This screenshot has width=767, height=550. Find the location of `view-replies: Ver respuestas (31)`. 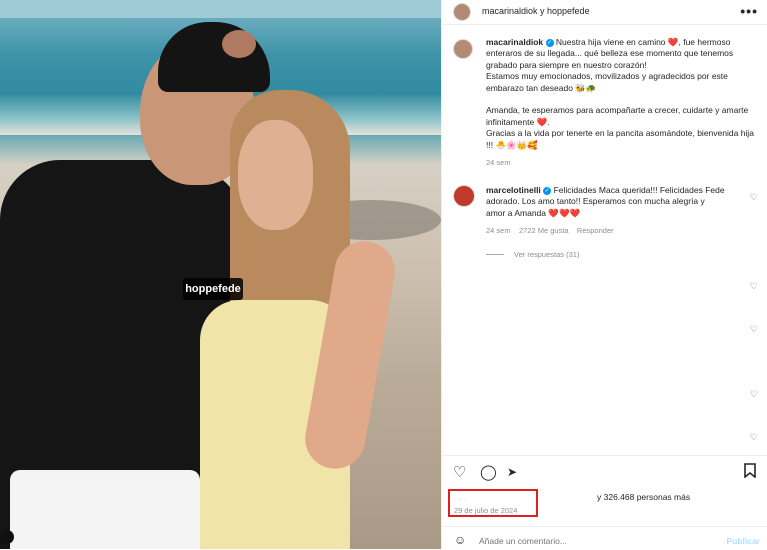

view-replies: Ver respuestas (31) is located at coordinates (532, 254).